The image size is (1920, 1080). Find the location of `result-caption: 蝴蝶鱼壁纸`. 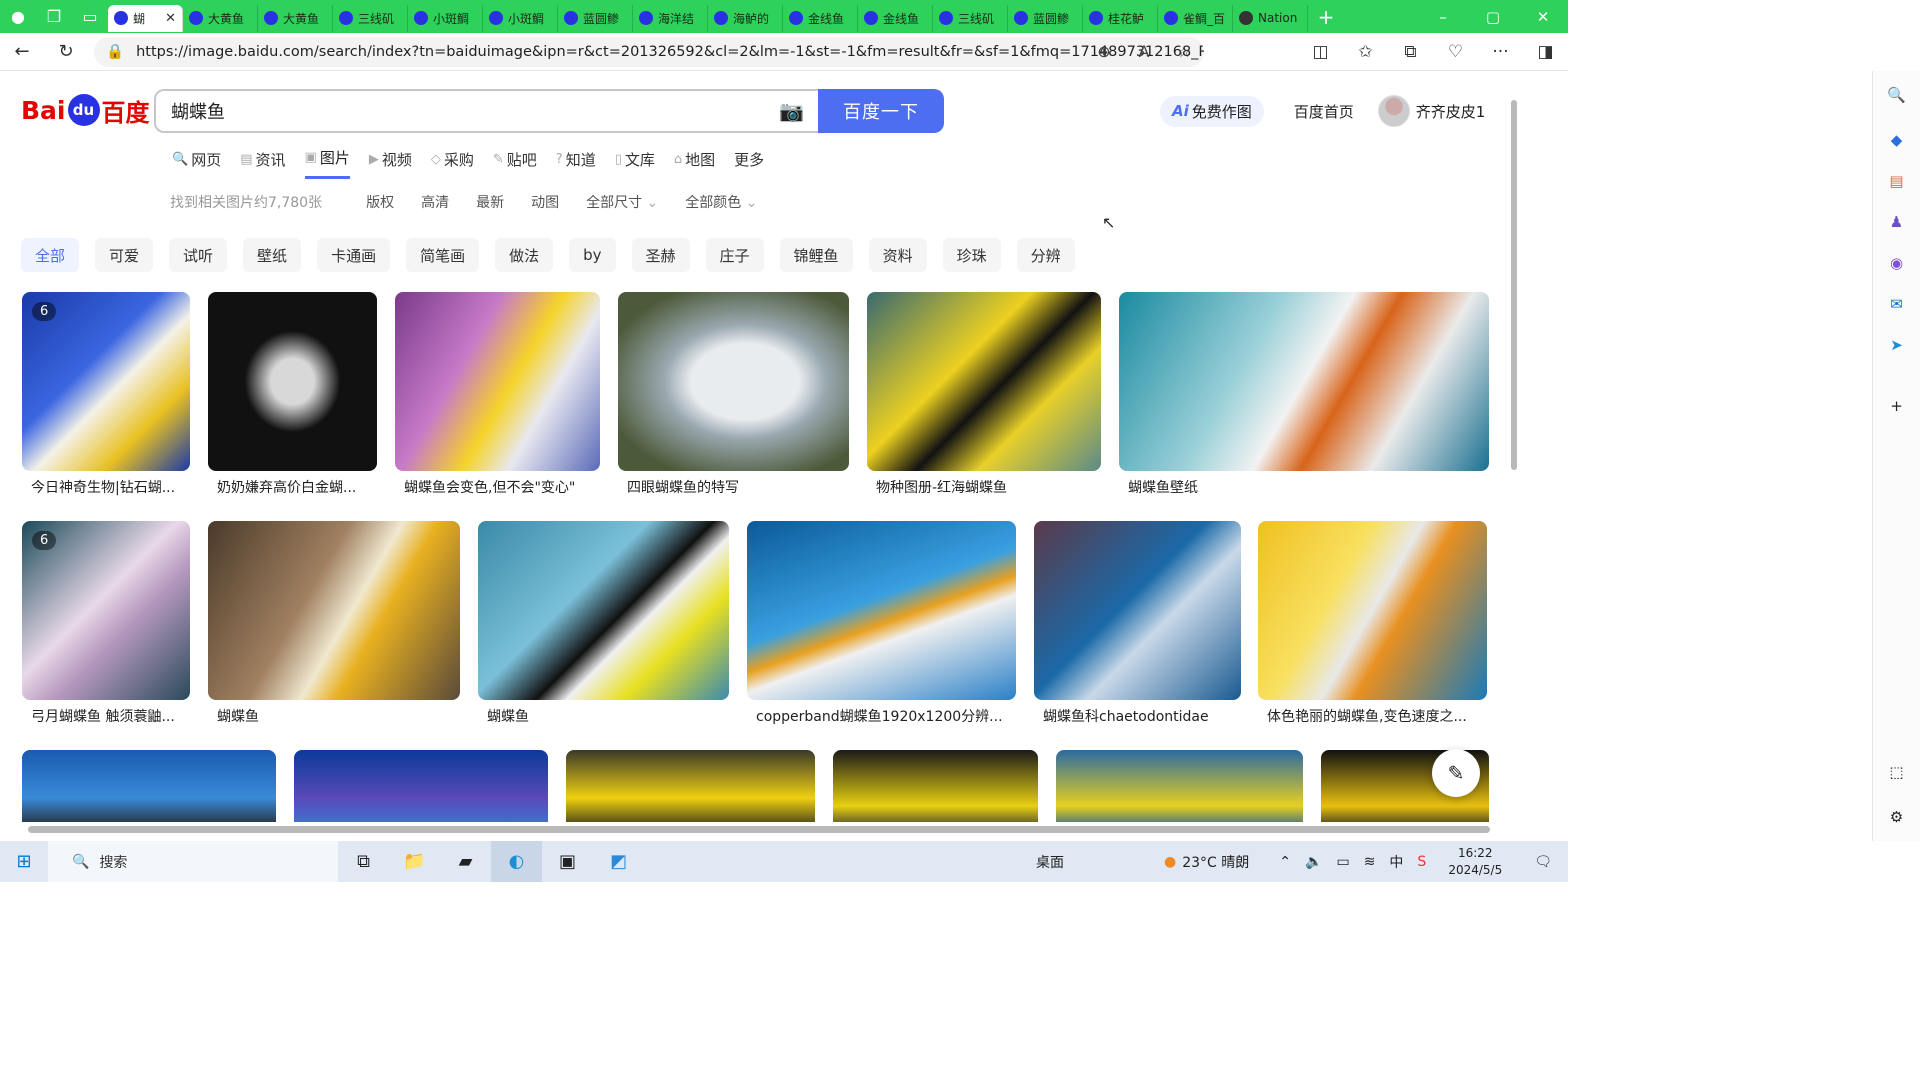

result-caption: 蝴蝶鱼壁纸 is located at coordinates (1308, 487).